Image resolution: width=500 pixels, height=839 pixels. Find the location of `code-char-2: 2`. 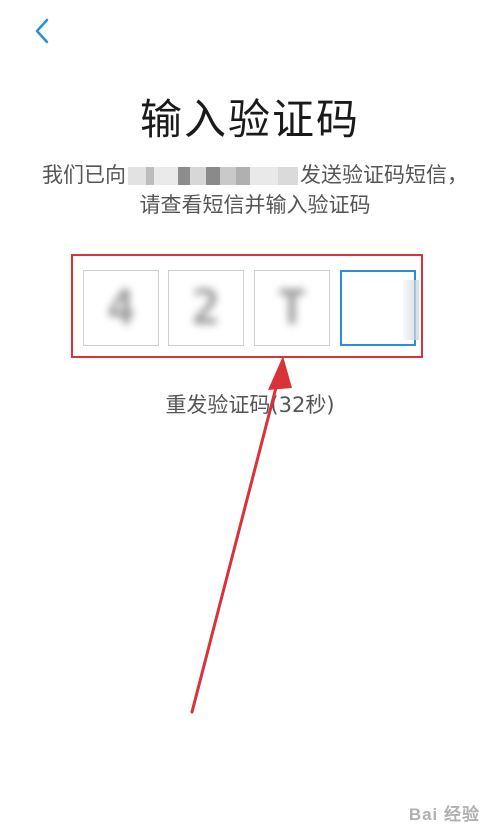

code-char-2: 2 is located at coordinates (206, 308).